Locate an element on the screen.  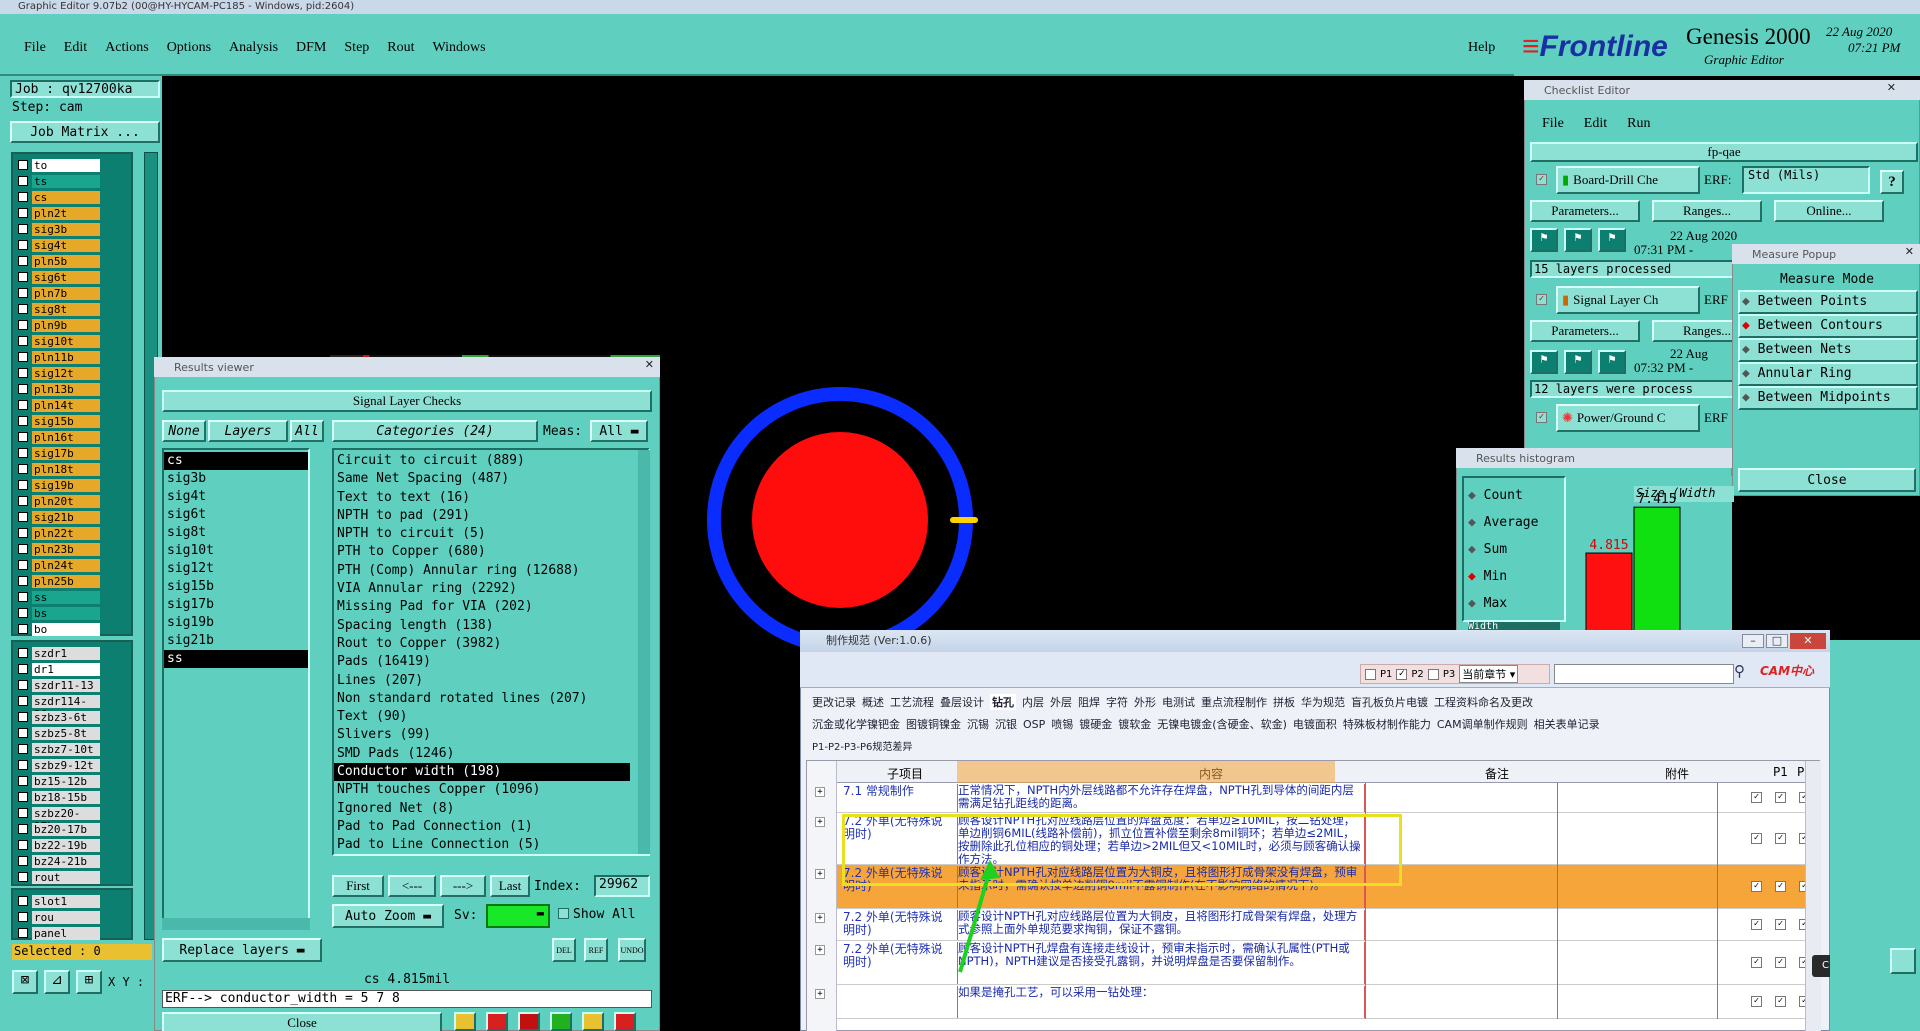
rv-last-button: Last is located at coordinates (510, 886).